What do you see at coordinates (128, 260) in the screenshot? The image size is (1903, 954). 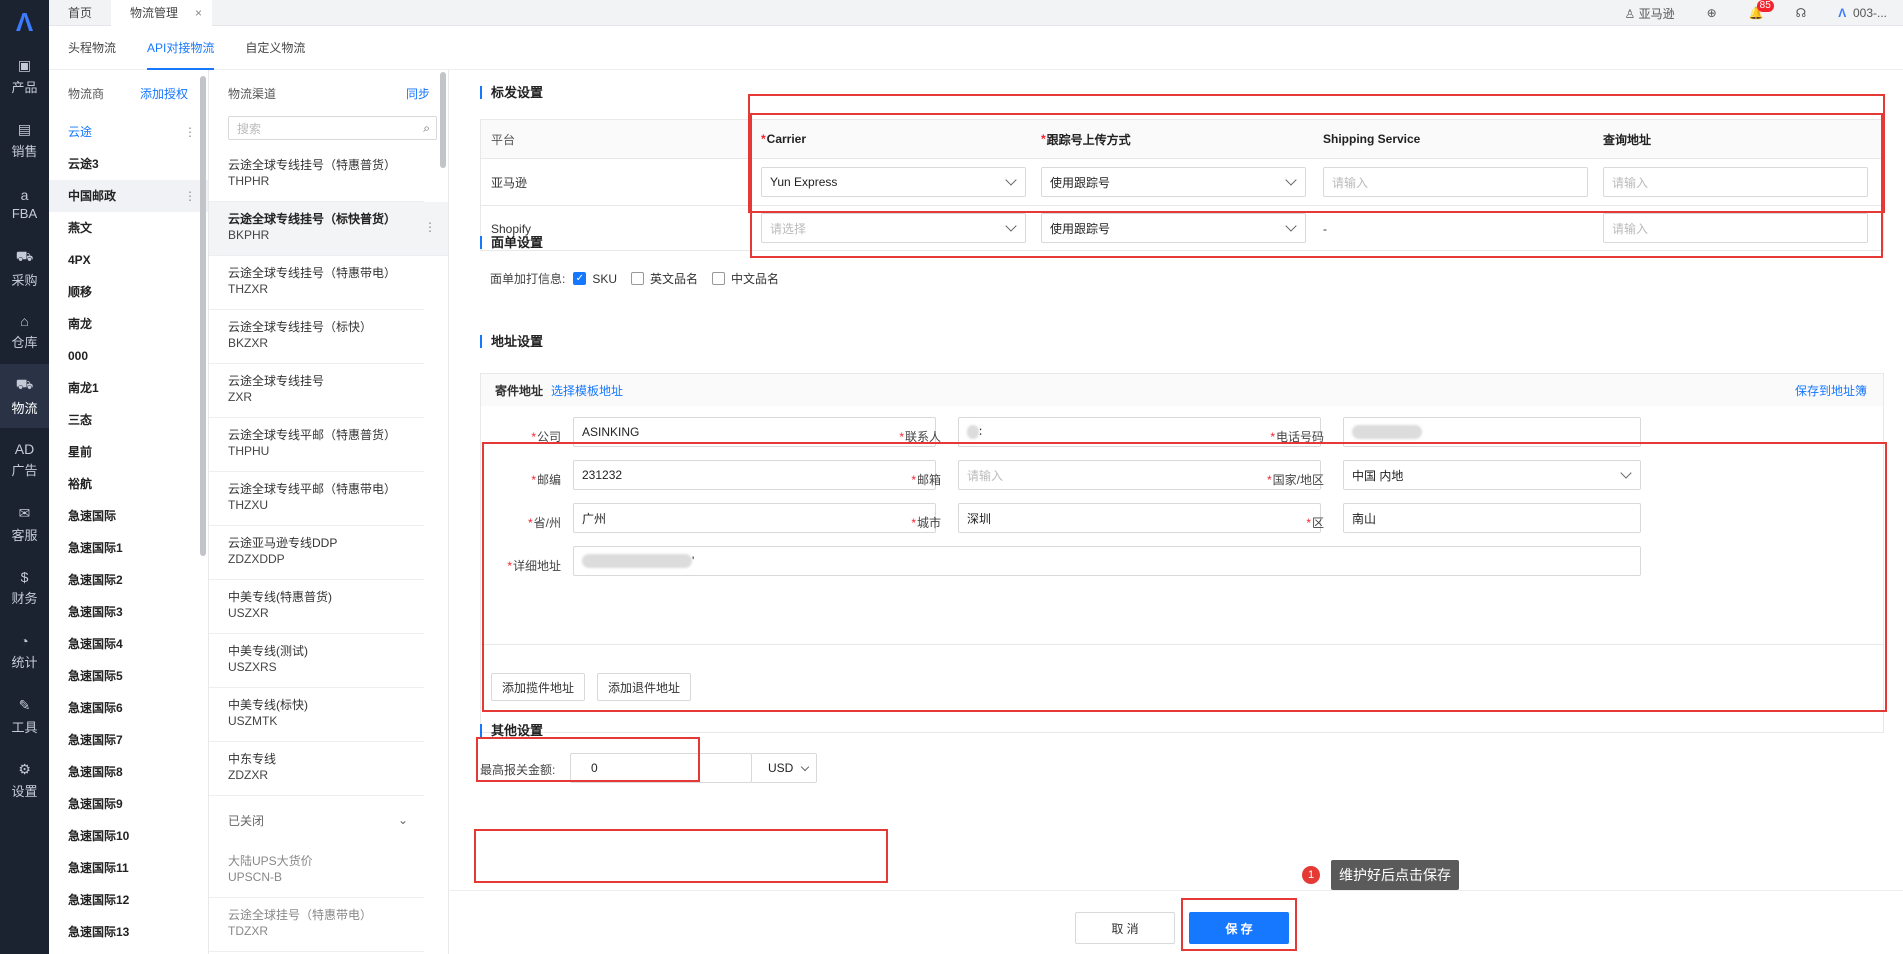 I see `list-item: 4PX` at bounding box center [128, 260].